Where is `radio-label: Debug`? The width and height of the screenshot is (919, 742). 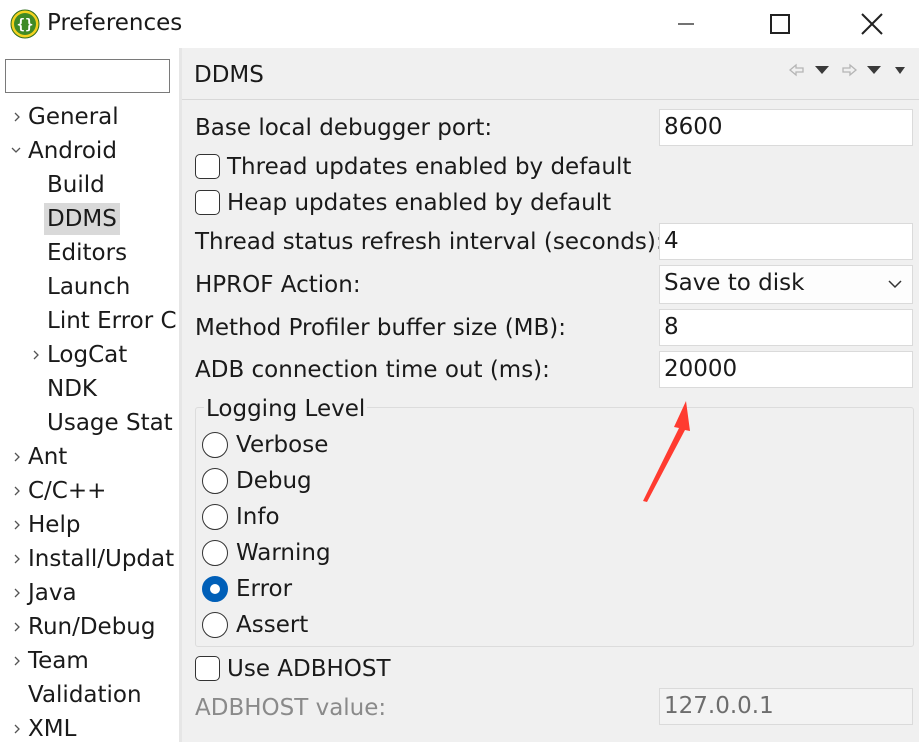
radio-label: Debug is located at coordinates (274, 481).